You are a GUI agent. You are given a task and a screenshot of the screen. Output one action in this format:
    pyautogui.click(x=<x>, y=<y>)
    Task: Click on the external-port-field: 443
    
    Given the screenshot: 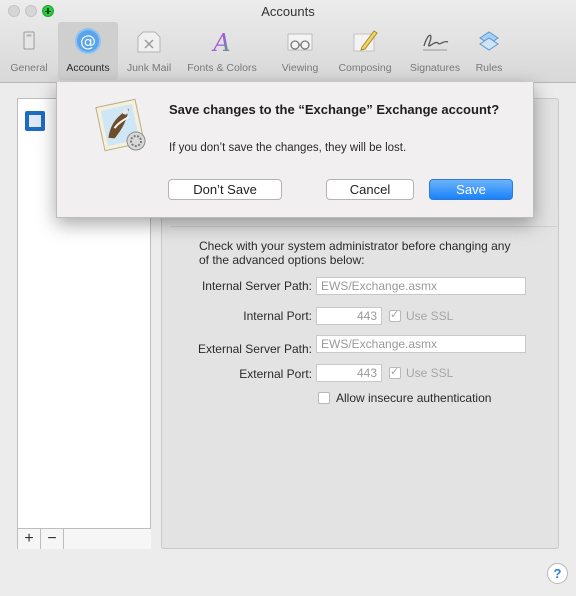 What is the action you would take?
    pyautogui.click(x=349, y=373)
    